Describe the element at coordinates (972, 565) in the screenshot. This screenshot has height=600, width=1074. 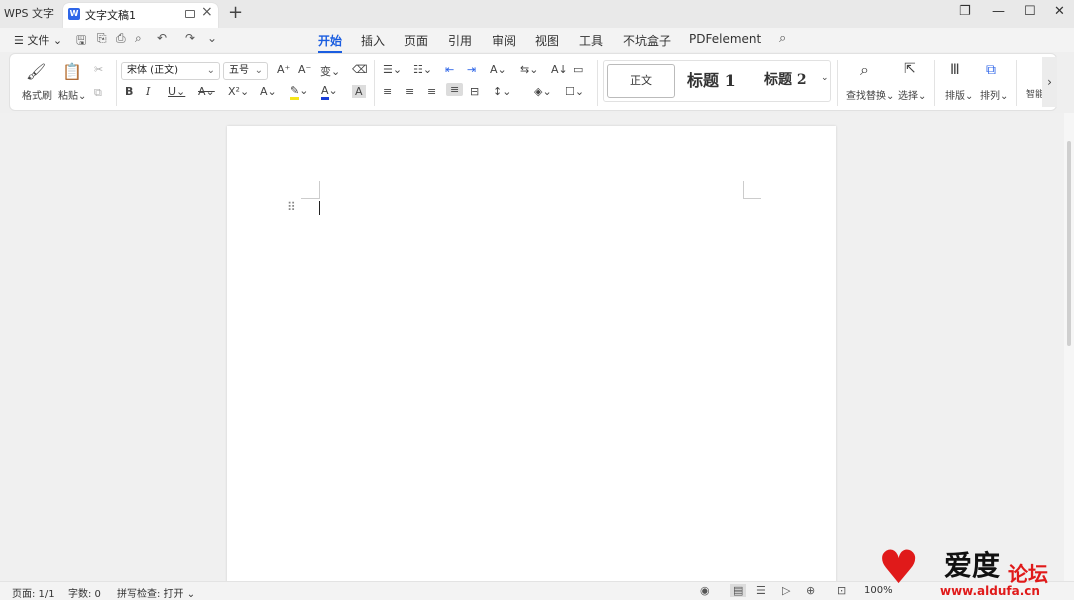
I see `watermark-main-text: 爱度` at that location.